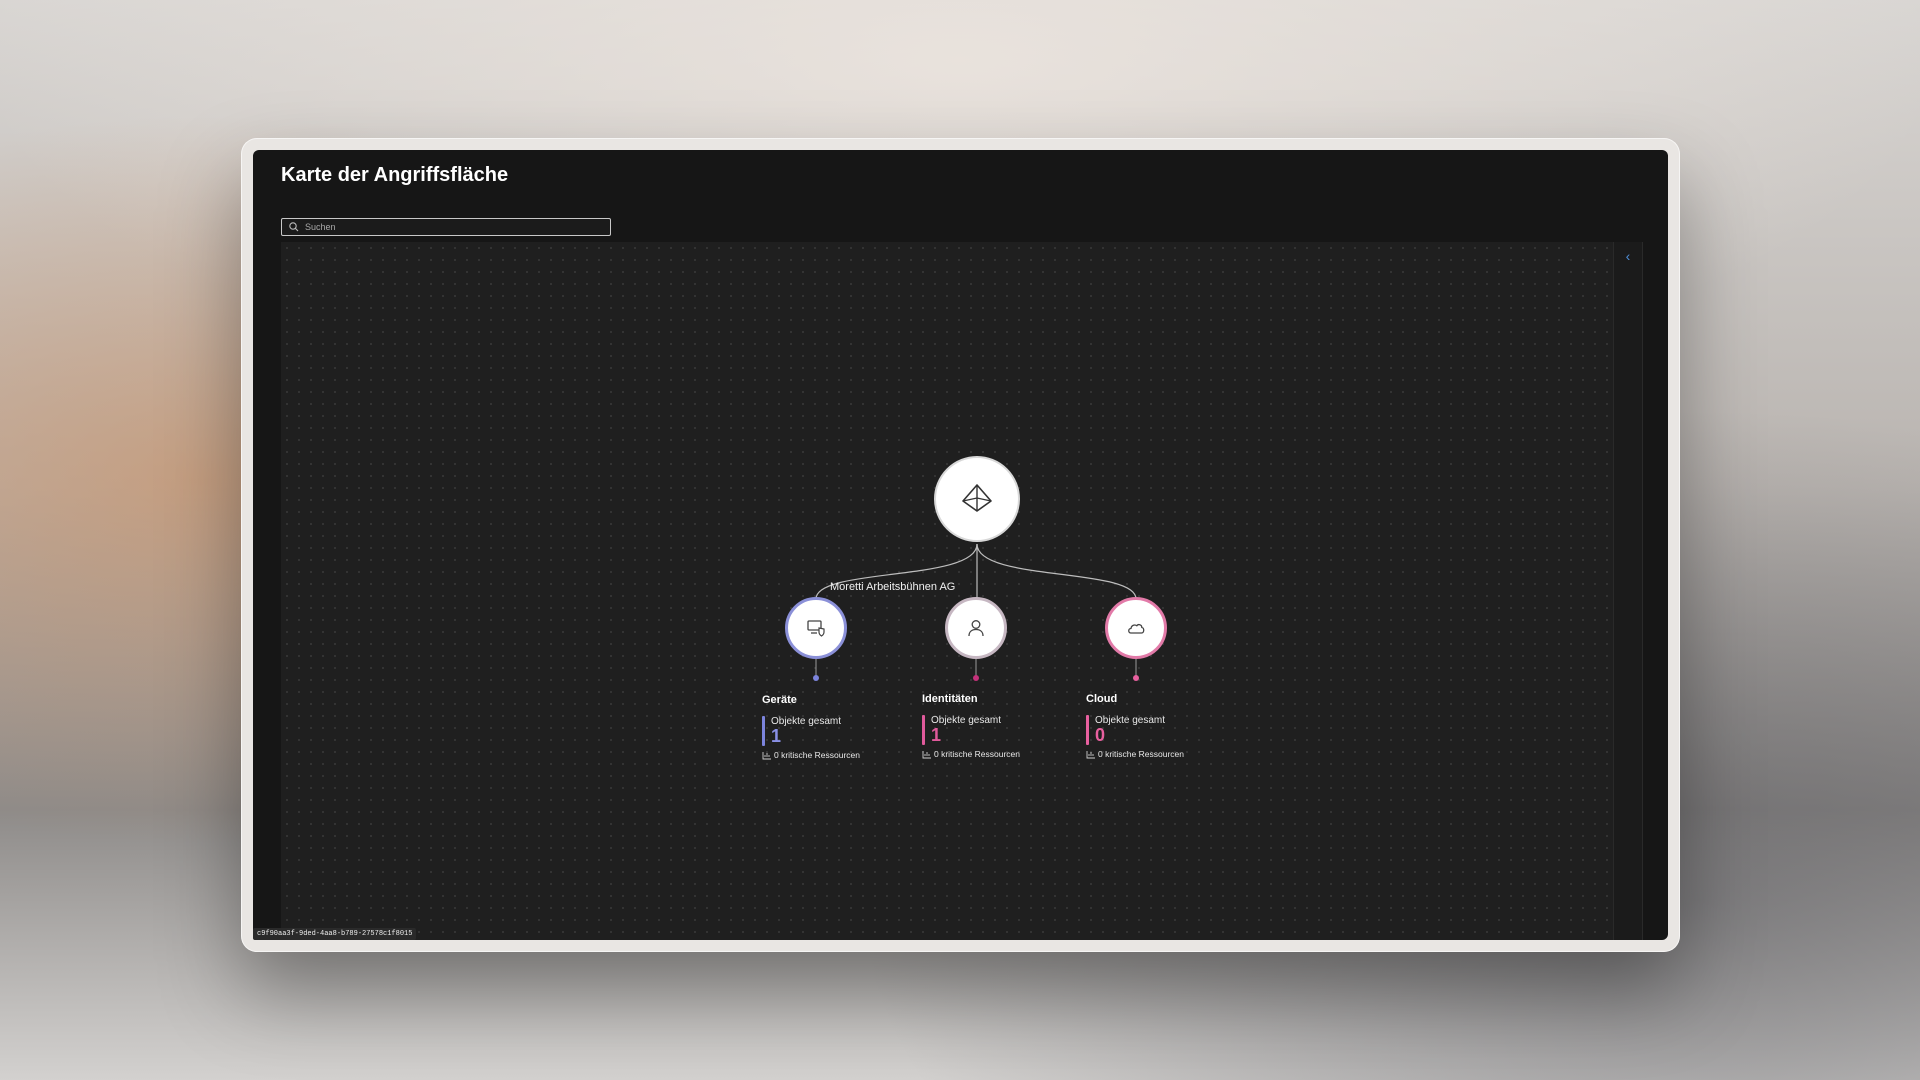 The width and height of the screenshot is (1920, 1080). I want to click on session-id-label: c9f90aa3f-9ded-4aa8-b789-27578c1f8015, so click(335, 934).